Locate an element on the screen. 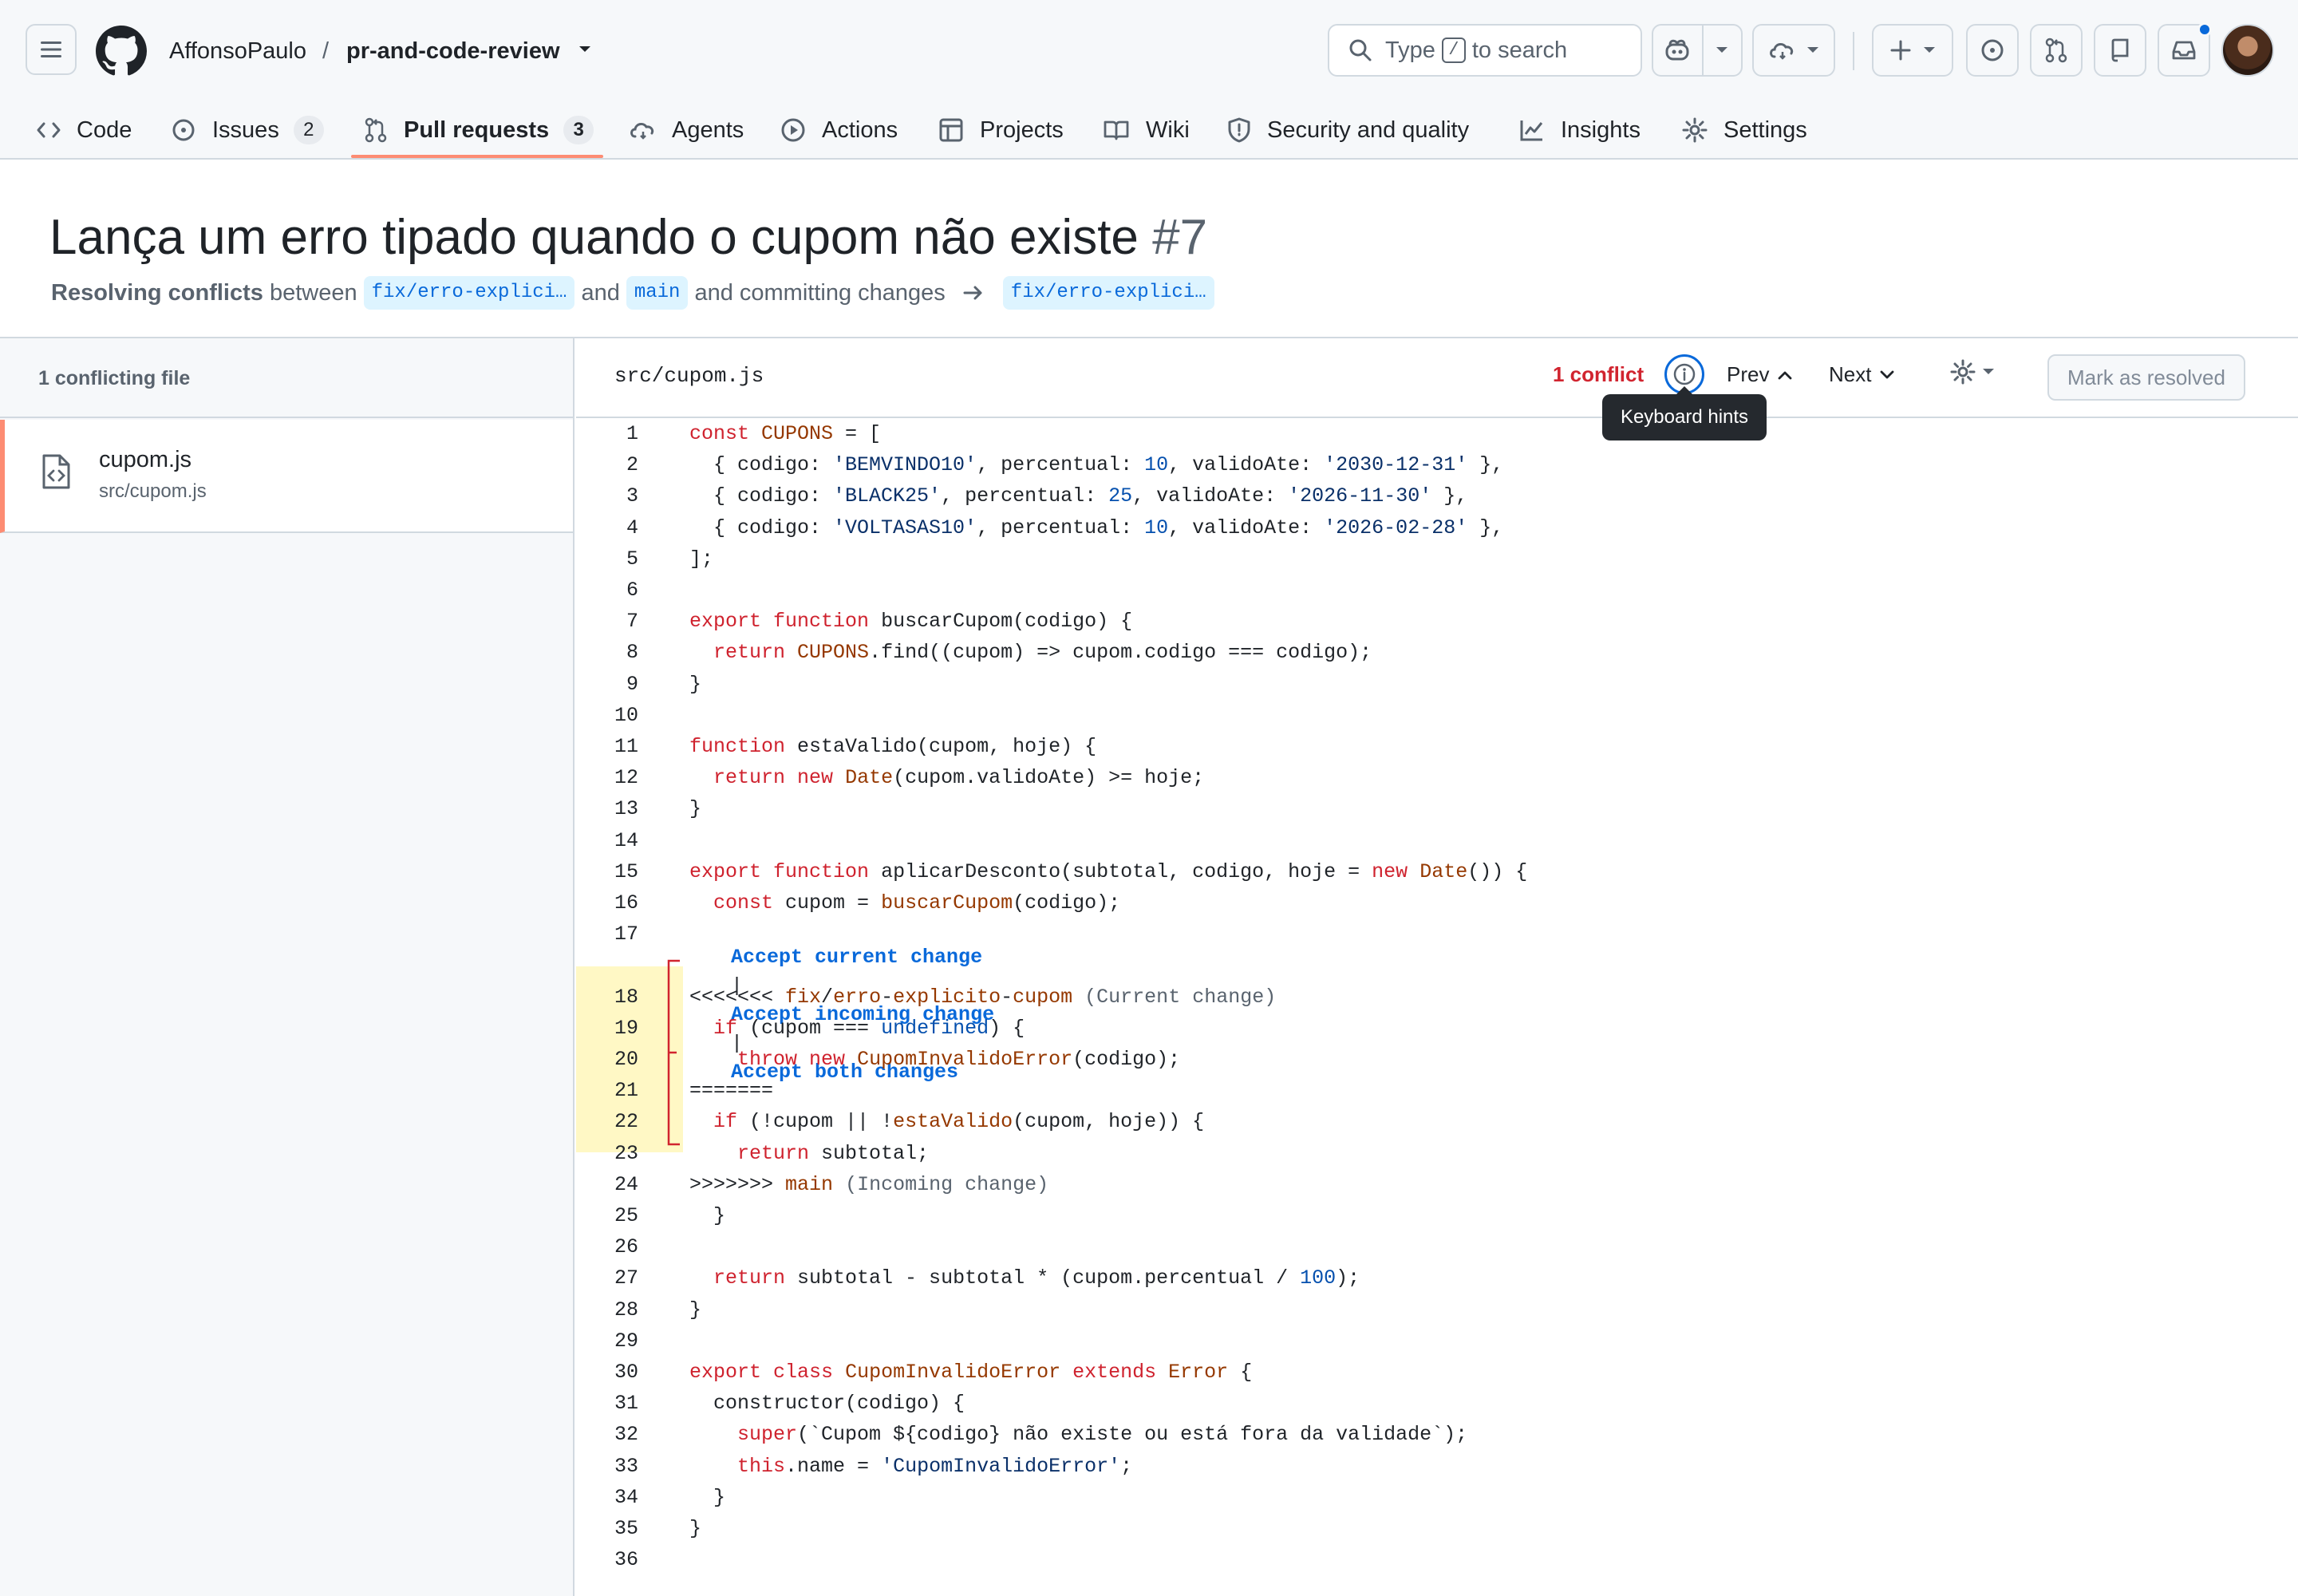 The width and height of the screenshot is (2298, 1596). between-text: between is located at coordinates (313, 293).